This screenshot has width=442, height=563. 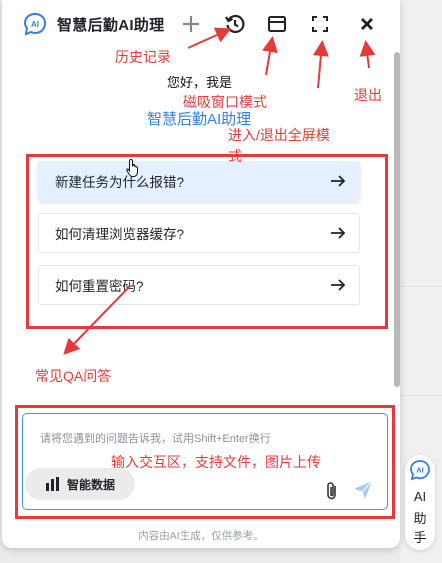 What do you see at coordinates (225, 102) in the screenshot?
I see `annotation-dock: 磁吸窗口模式` at bounding box center [225, 102].